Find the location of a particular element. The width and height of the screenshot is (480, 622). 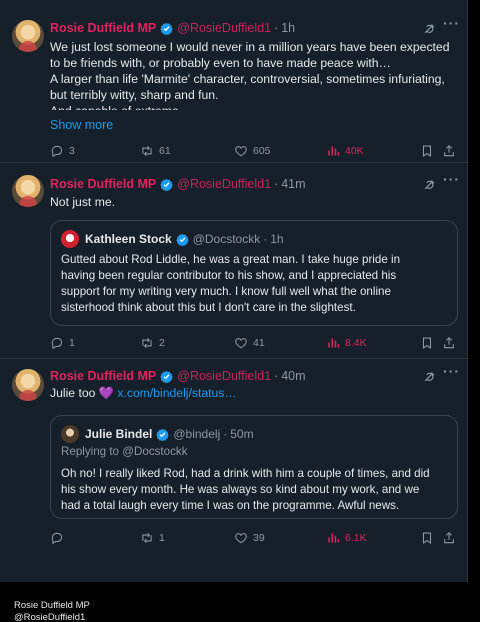

timestamp: 41m is located at coordinates (293, 184).